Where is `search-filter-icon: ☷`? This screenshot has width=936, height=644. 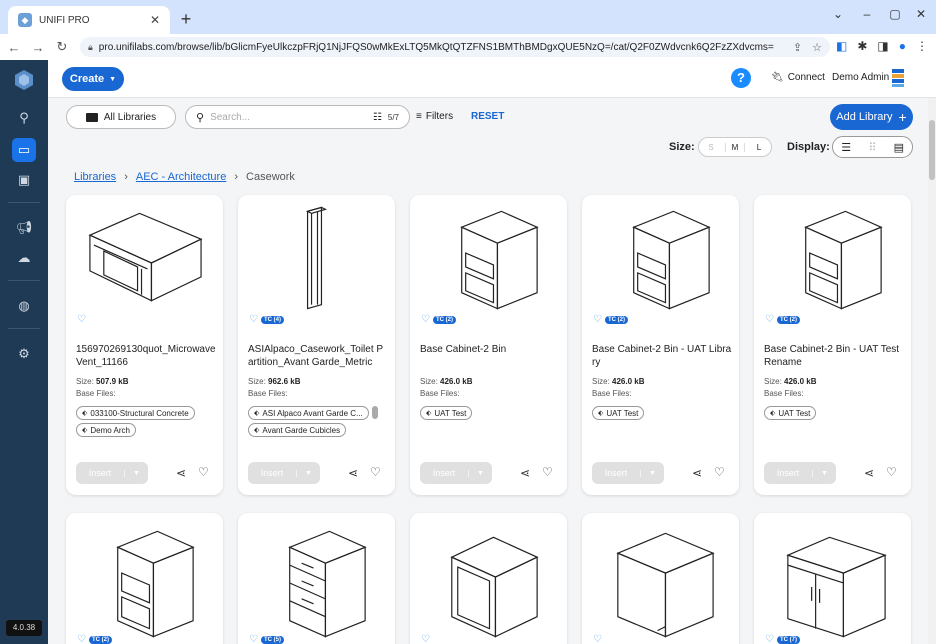
search-filter-icon: ☷ is located at coordinates (377, 117).